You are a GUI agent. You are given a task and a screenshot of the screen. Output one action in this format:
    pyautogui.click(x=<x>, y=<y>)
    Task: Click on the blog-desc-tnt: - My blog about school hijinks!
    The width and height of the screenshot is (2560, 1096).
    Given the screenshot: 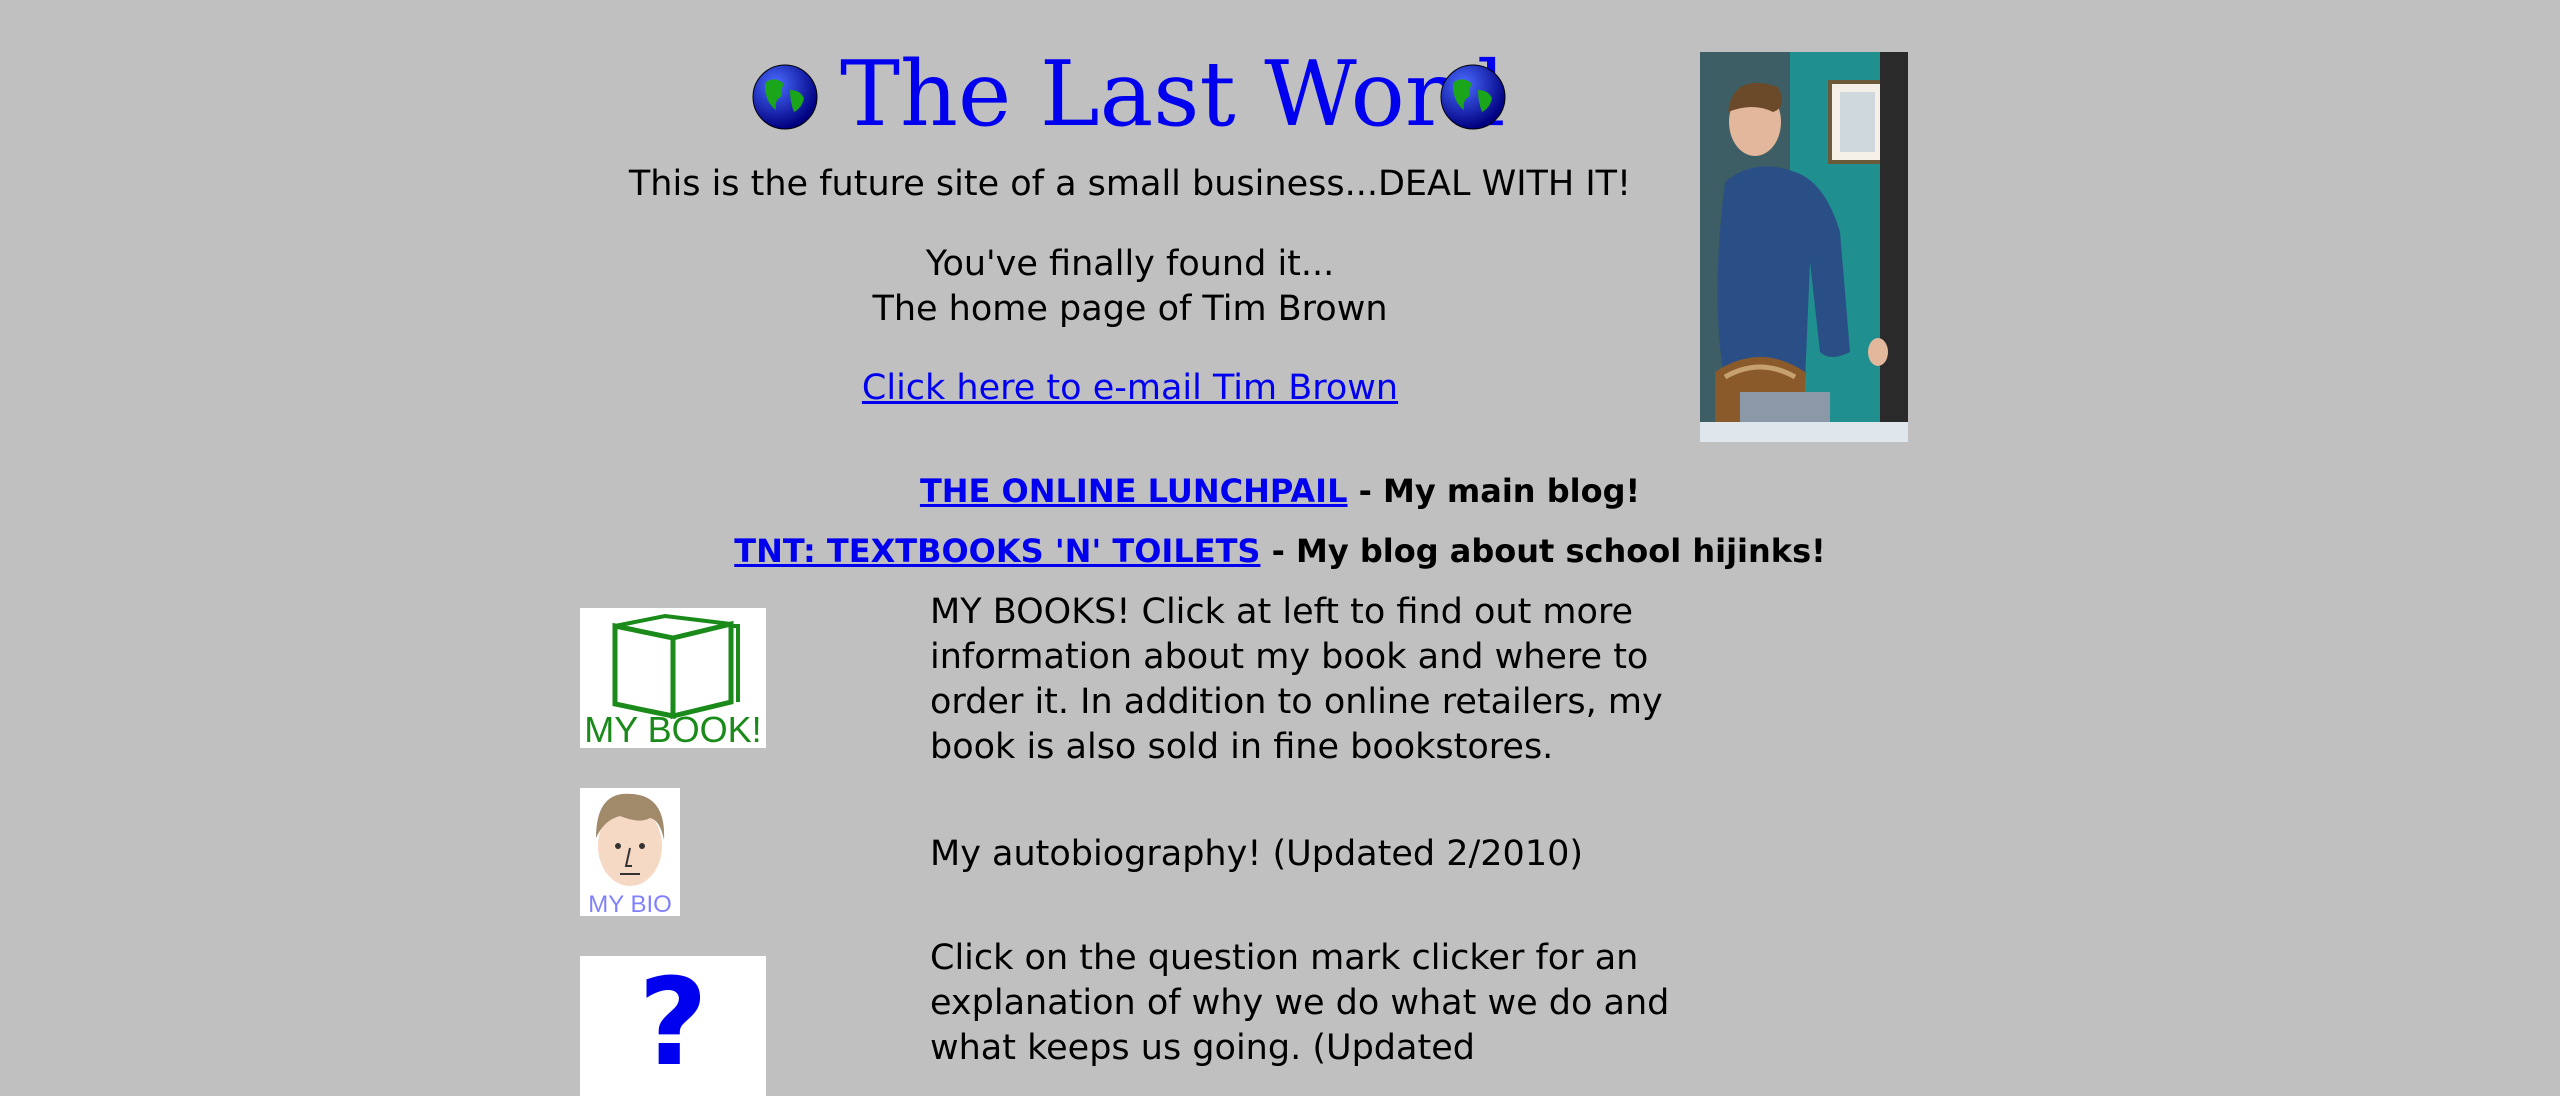 What is the action you would take?
    pyautogui.click(x=1543, y=551)
    